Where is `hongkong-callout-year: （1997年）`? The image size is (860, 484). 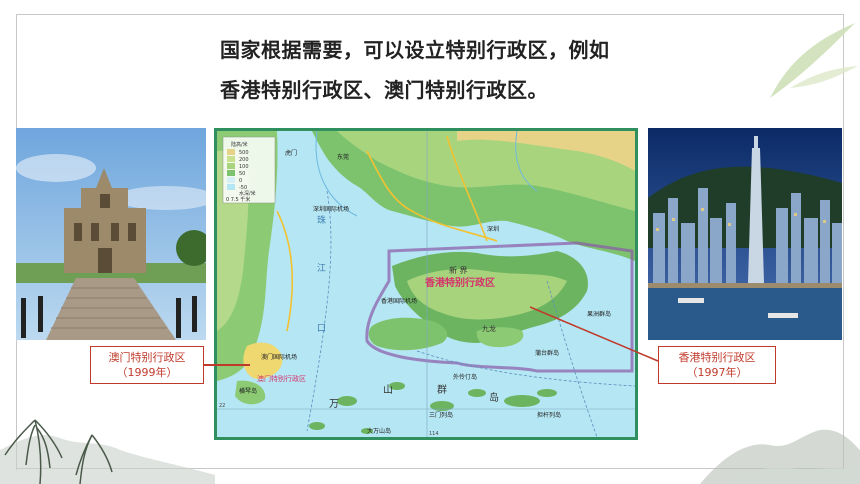 hongkong-callout-year: （1997年） is located at coordinates (717, 372).